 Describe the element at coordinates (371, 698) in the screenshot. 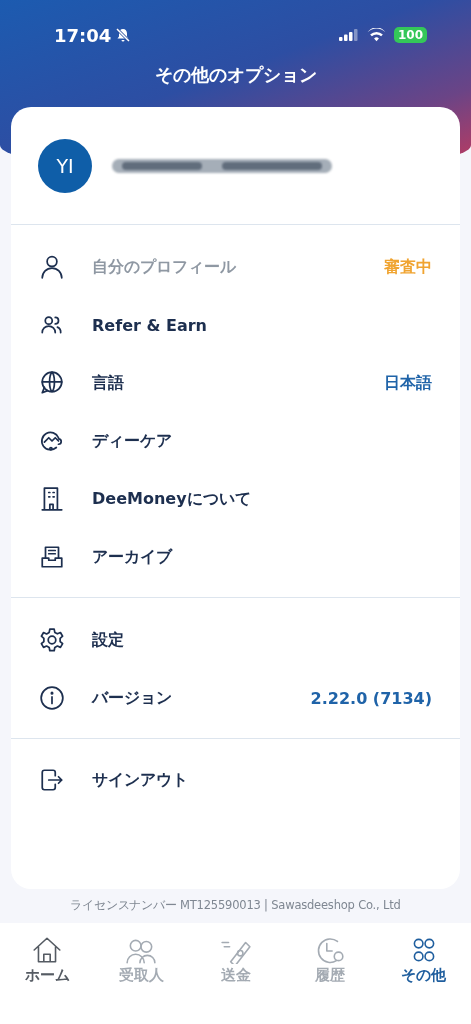

I see `menu-value: 2.22.0 (7134)` at that location.